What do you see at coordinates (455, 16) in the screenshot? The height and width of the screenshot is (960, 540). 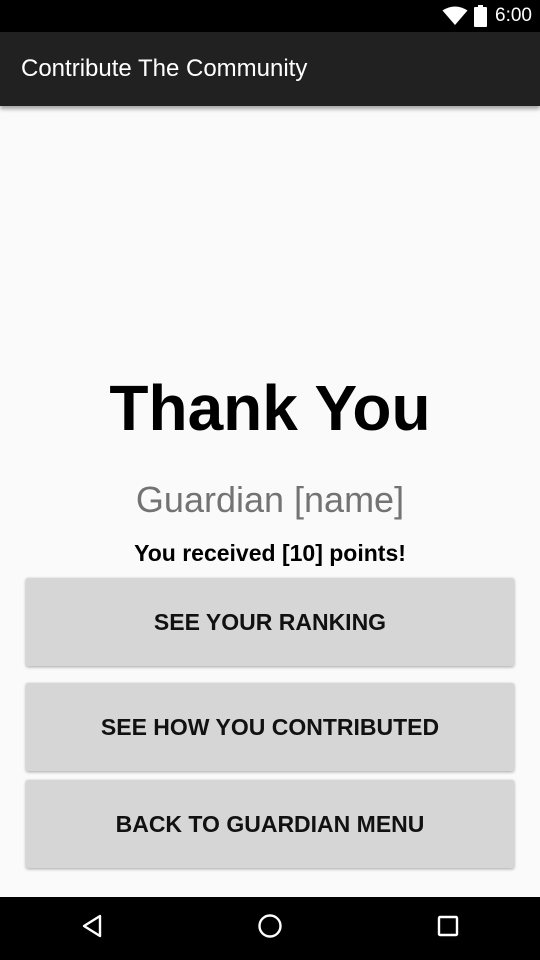 I see `wifi-icon` at bounding box center [455, 16].